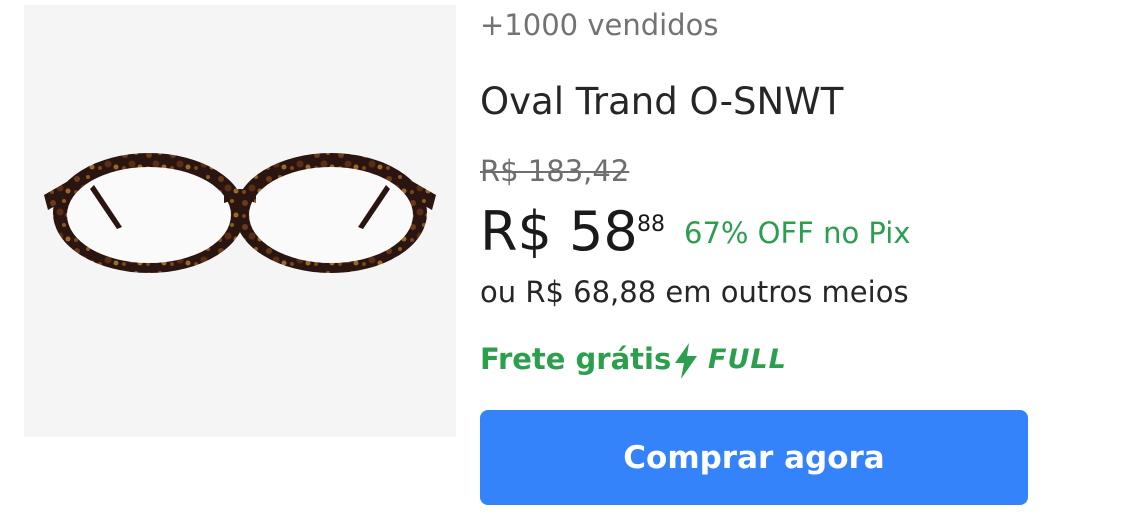 The width and height of the screenshot is (1125, 524). Describe the element at coordinates (797, 233) in the screenshot. I see `discount-label: 67% OFF no Pix` at that location.